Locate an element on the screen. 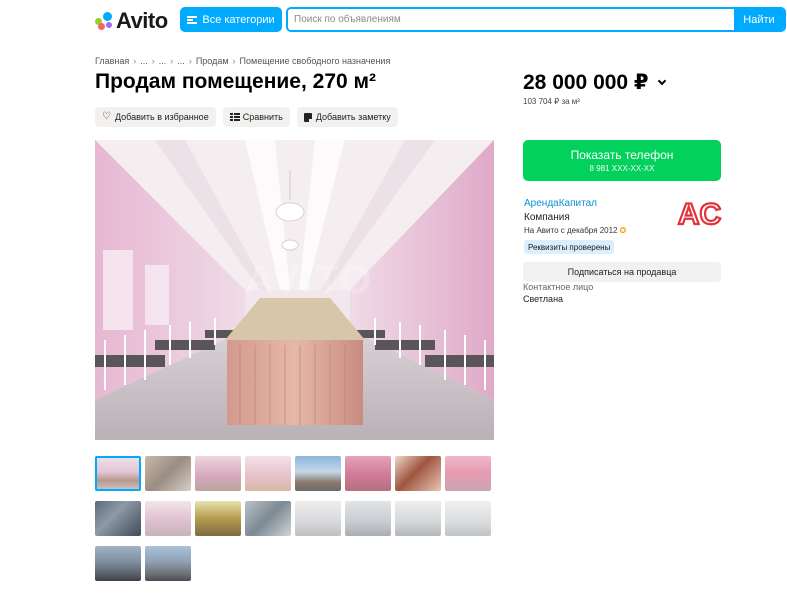 The height and width of the screenshot is (594, 787). search-input is located at coordinates (511, 19).